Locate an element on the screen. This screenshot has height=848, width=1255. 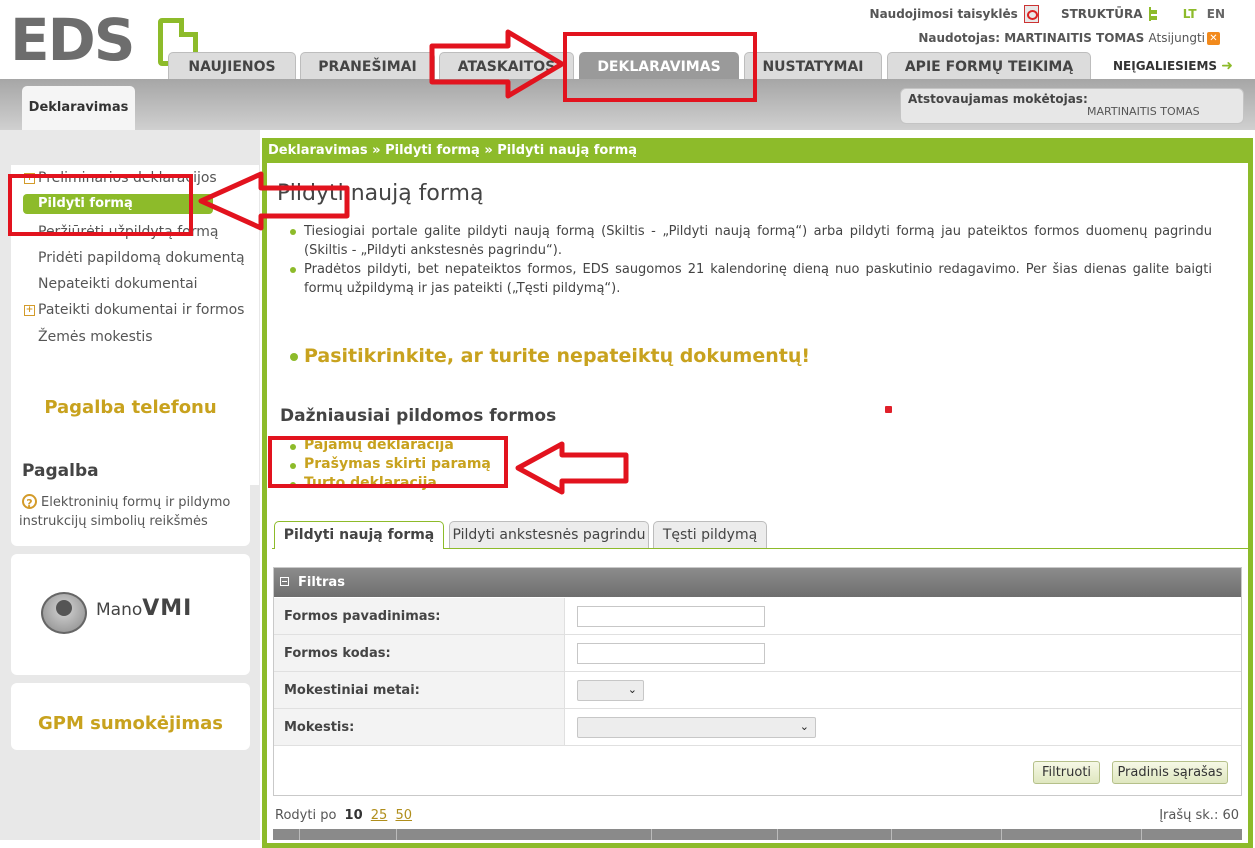
form-code-label: Formos kodas: is located at coordinates (419, 653).